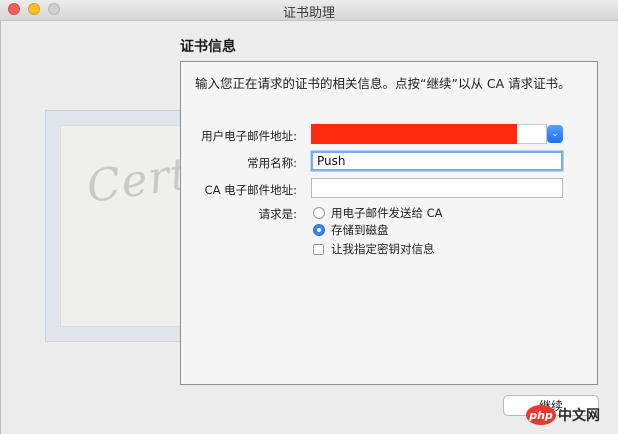 The image size is (618, 434). I want to click on email-combobox: ⌄, so click(437, 134).